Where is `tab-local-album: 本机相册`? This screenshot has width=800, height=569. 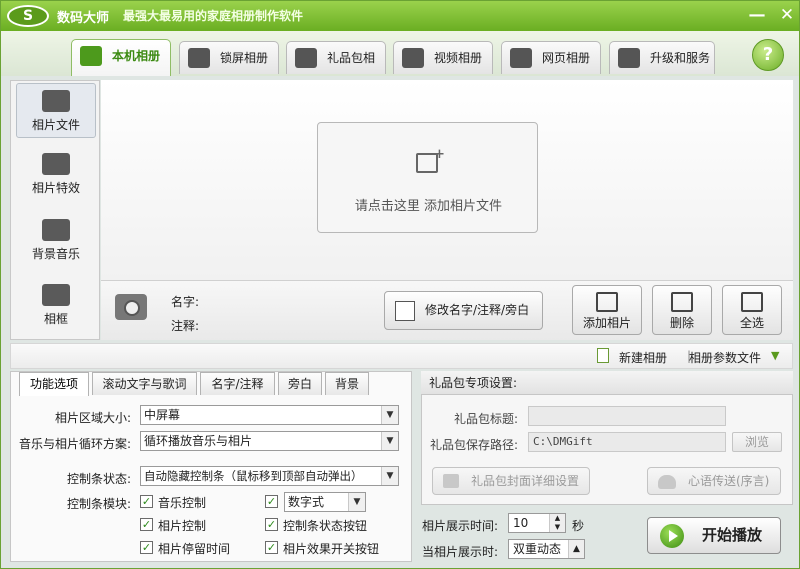
tab-local-album: 本机相册 is located at coordinates (121, 57).